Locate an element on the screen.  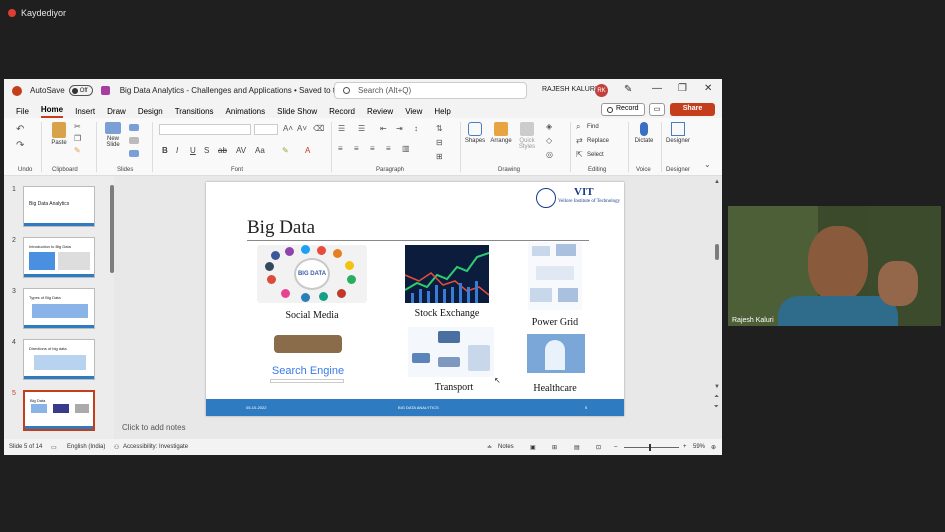
zoom-out-icon: – is located at coordinates (615, 447).